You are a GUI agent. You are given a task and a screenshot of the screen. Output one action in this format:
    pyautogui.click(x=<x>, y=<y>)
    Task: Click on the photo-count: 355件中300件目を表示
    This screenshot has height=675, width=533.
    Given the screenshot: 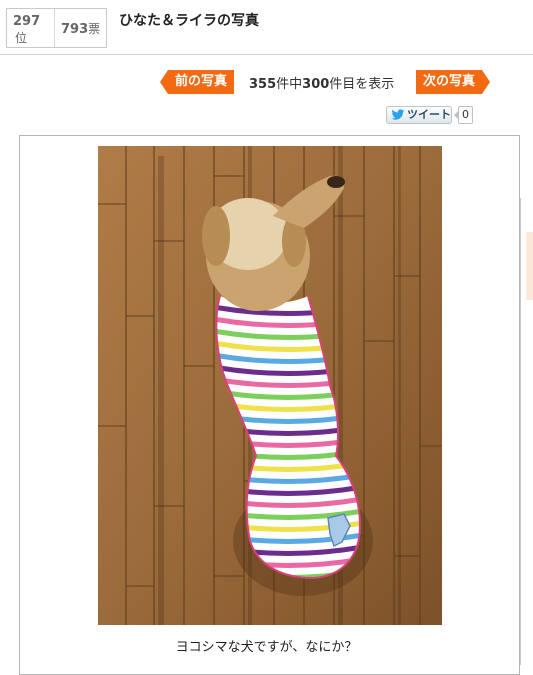 What is the action you would take?
    pyautogui.click(x=321, y=82)
    